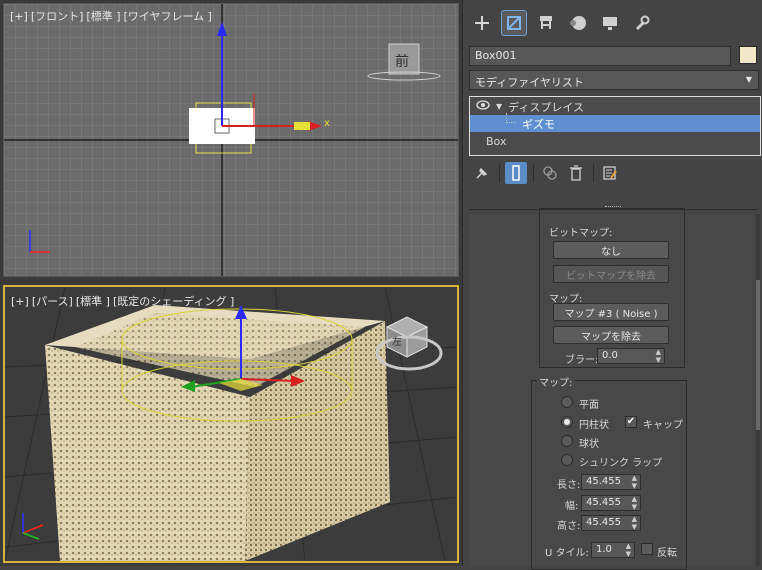 The height and width of the screenshot is (570, 762). Describe the element at coordinates (402, 61) in the screenshot. I see `viewcube-face-label: 前` at that location.